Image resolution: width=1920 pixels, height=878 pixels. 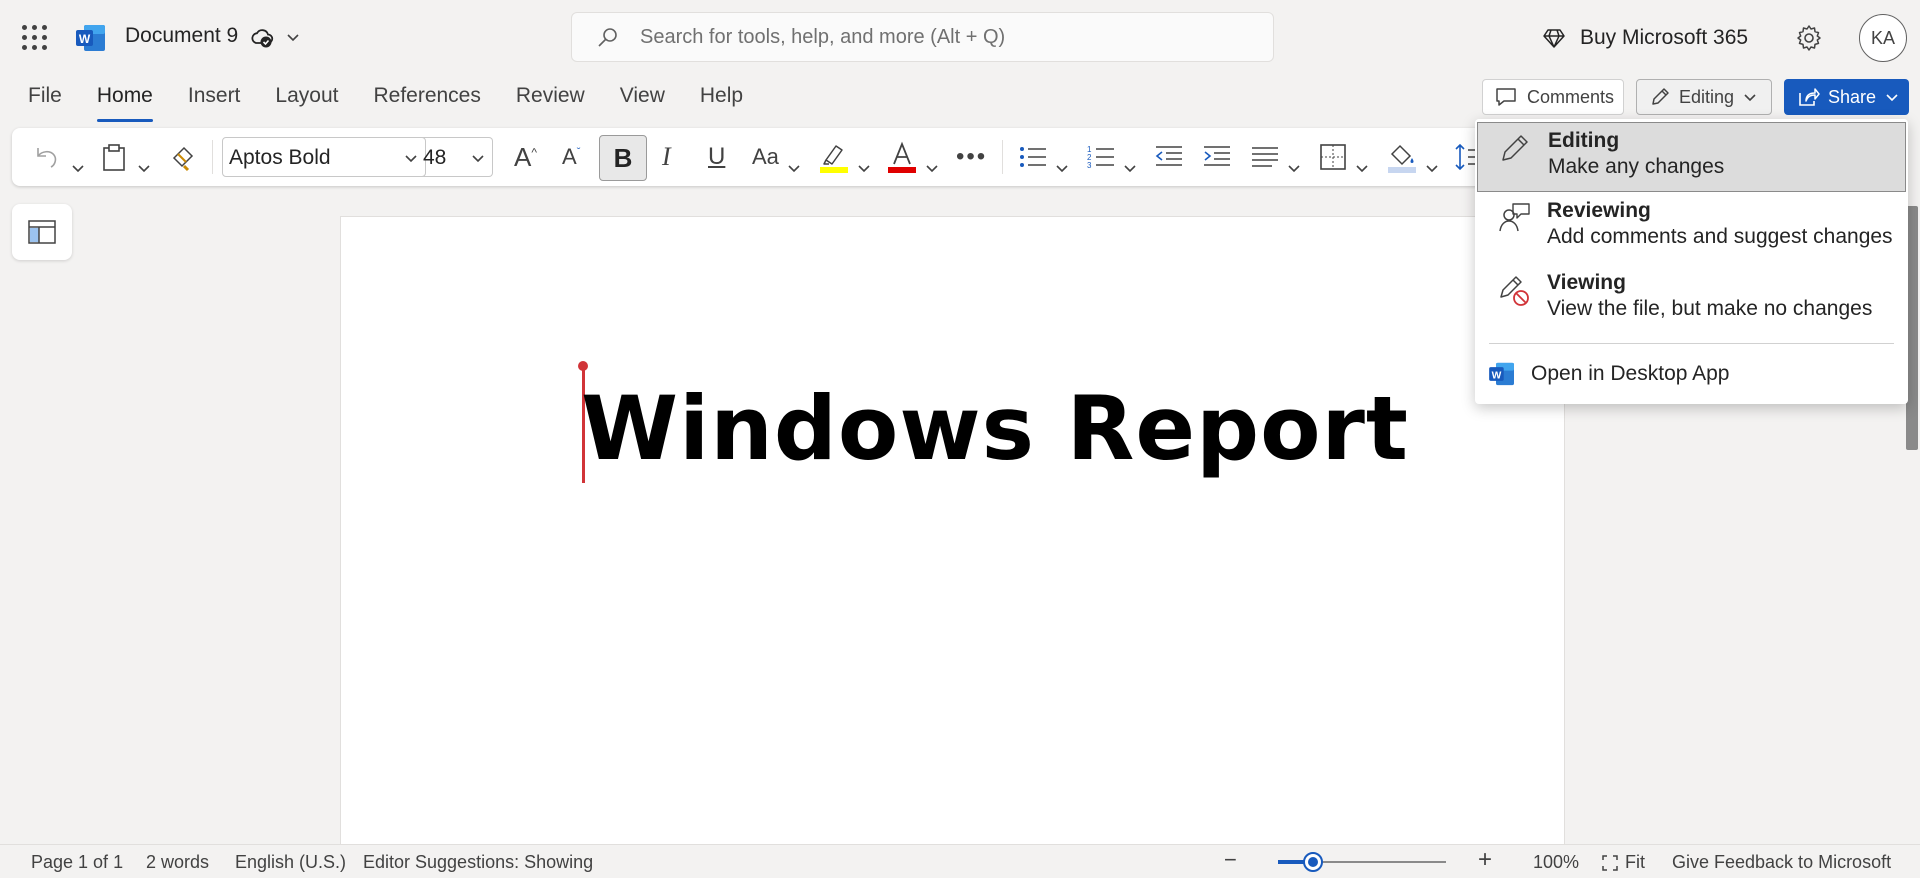 I want to click on document-heading: Windows Report, so click(x=995, y=428).